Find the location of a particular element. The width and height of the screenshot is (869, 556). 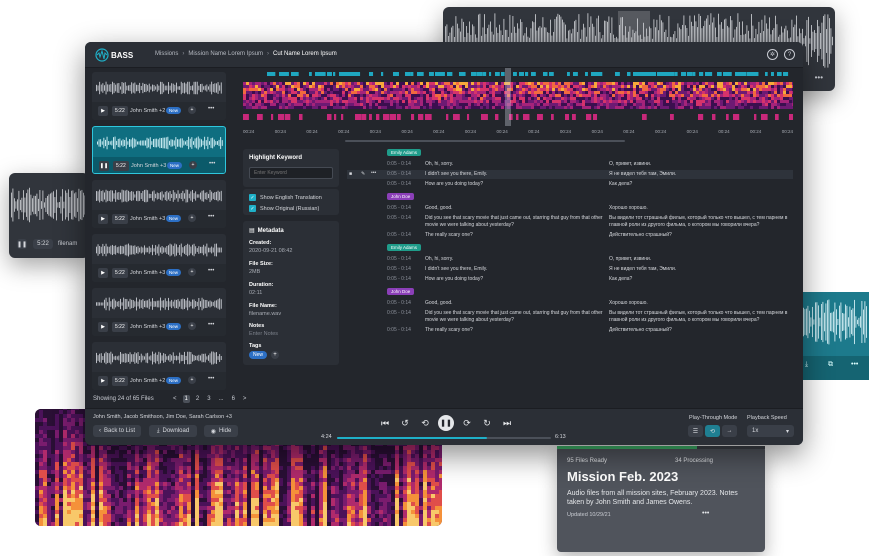

page-link: 1 is located at coordinates (186, 399).